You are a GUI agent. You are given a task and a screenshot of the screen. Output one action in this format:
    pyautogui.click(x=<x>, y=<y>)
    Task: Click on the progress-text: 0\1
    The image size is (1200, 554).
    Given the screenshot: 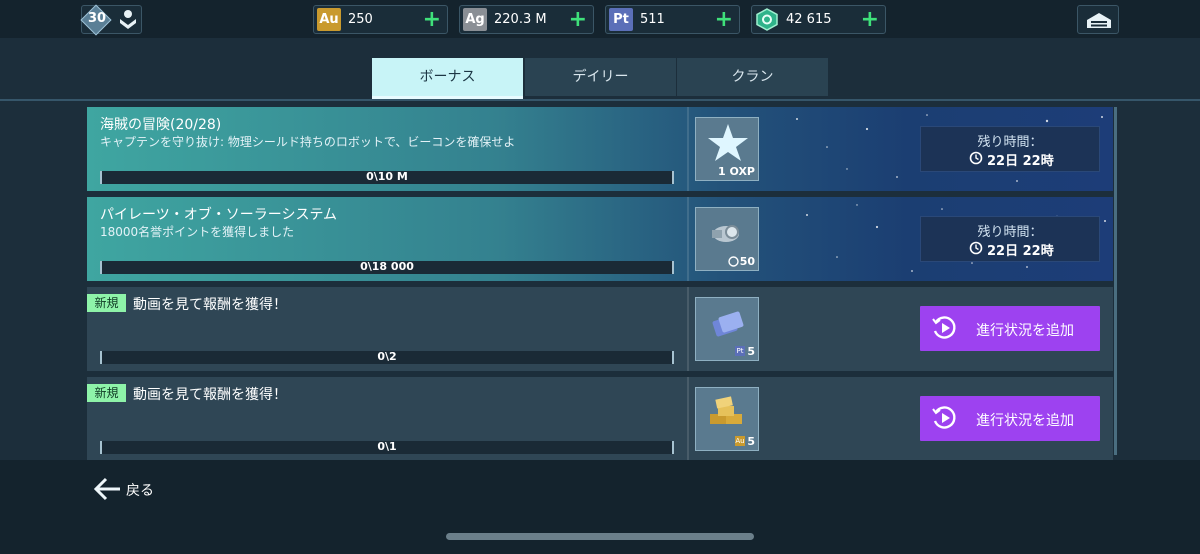 What is the action you would take?
    pyautogui.click(x=387, y=446)
    